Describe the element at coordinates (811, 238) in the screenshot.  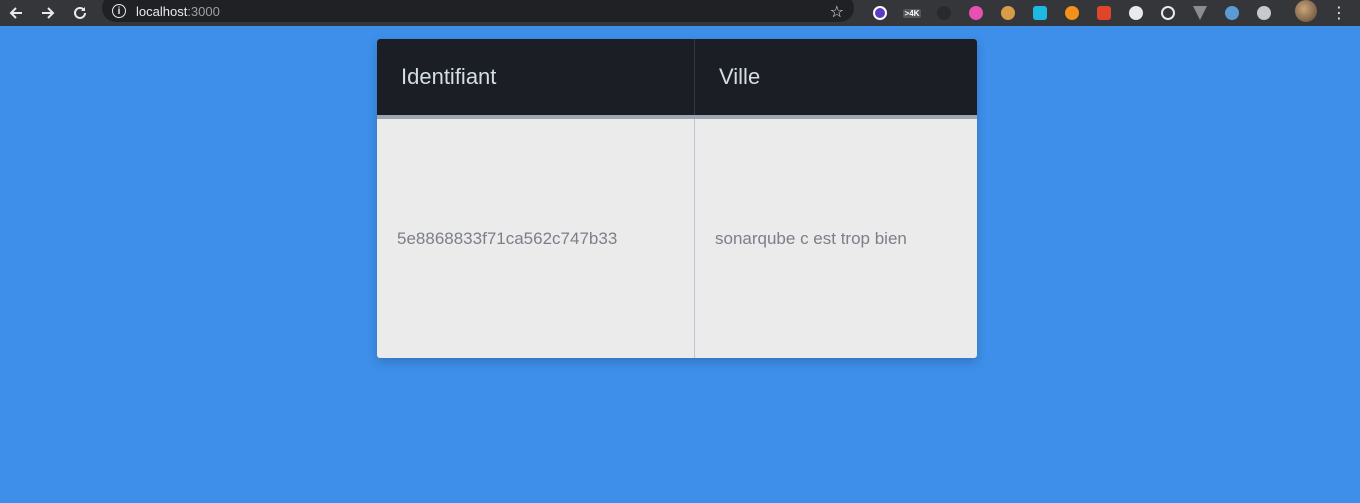
I see `cell-ville: sonarqube c est trop bien` at that location.